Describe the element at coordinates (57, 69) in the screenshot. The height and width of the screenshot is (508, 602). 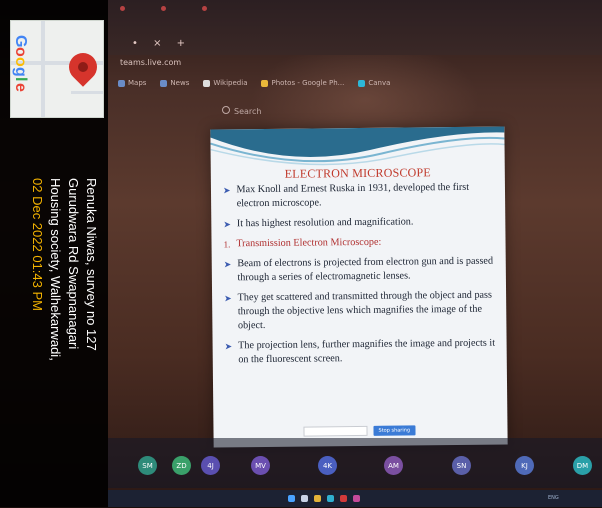
I see `location-map: G o o g l e` at that location.